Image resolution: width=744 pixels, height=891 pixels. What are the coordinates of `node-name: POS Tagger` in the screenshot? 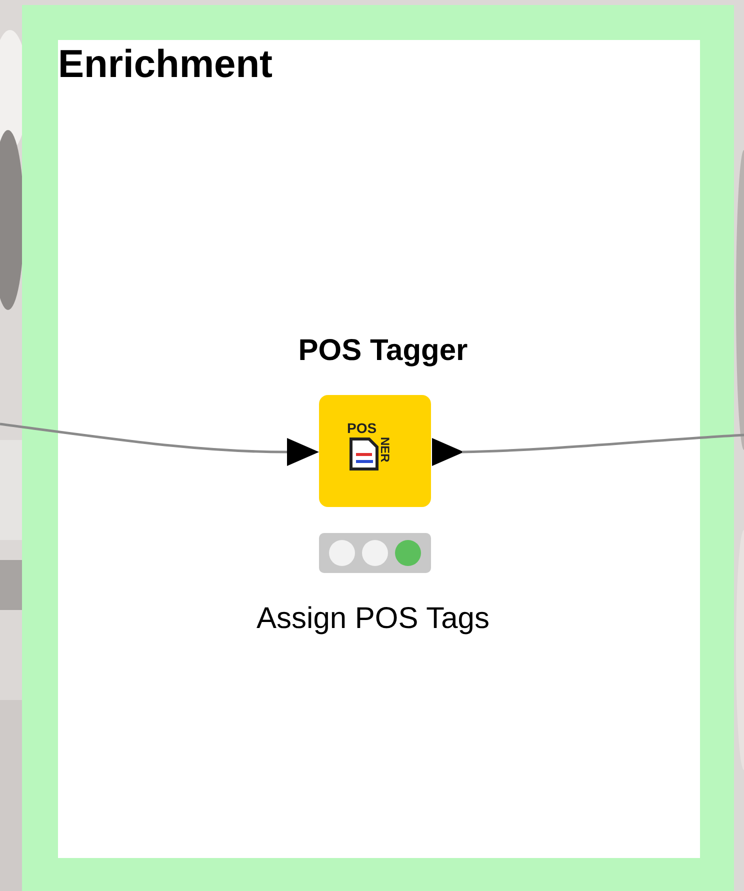 It's located at (383, 351).